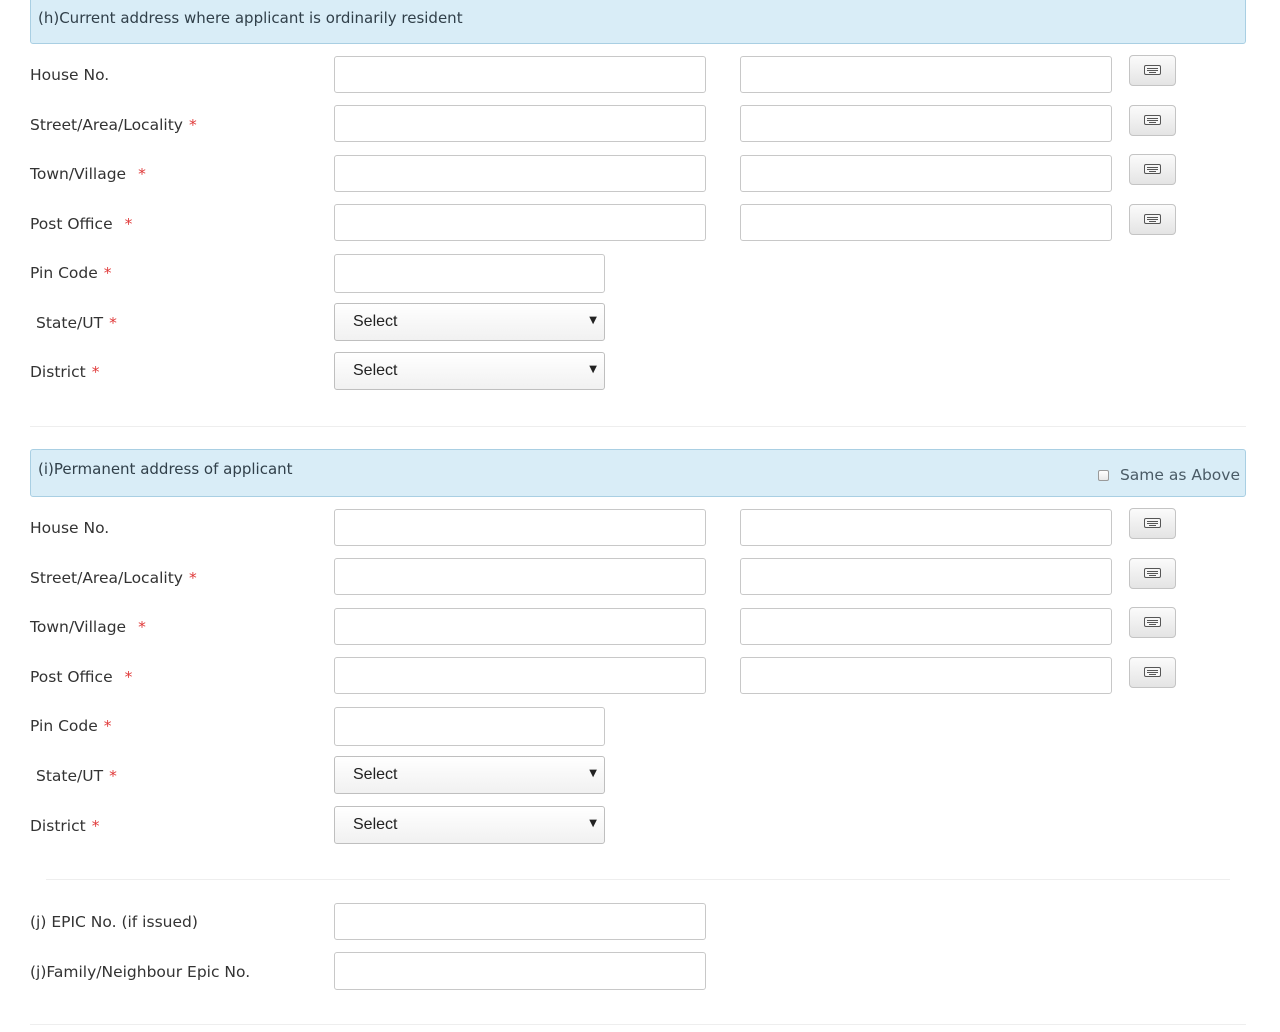 This screenshot has width=1280, height=1032. I want to click on permanent-district-label: District *, so click(65, 826).